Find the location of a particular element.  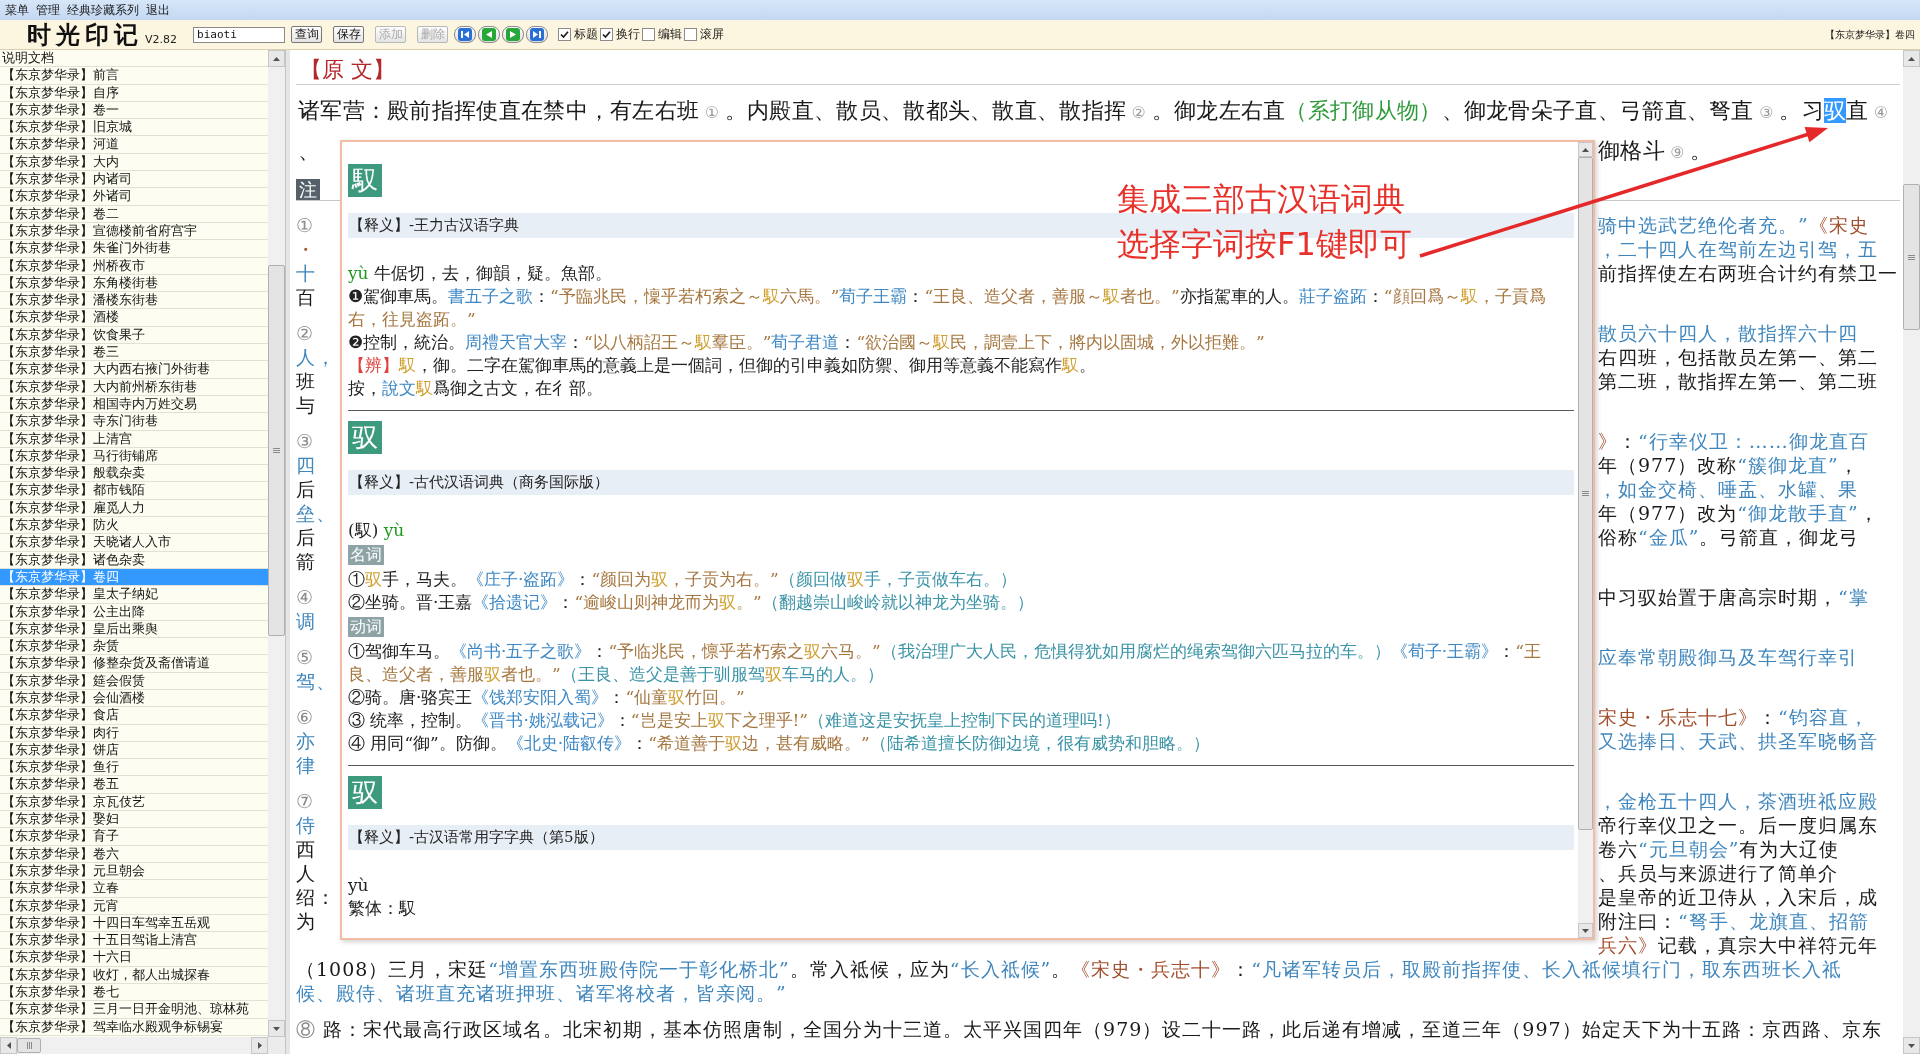

note-fragment: 律 is located at coordinates (306, 765).